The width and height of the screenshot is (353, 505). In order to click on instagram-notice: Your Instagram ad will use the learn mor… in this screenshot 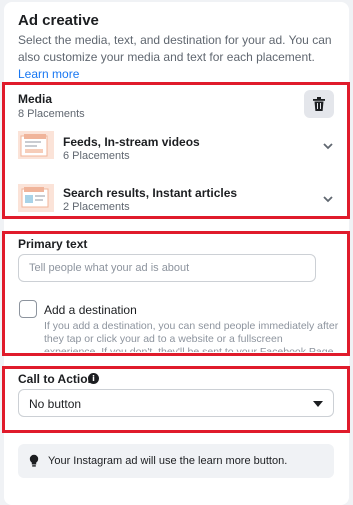, I will do `click(176, 461)`.